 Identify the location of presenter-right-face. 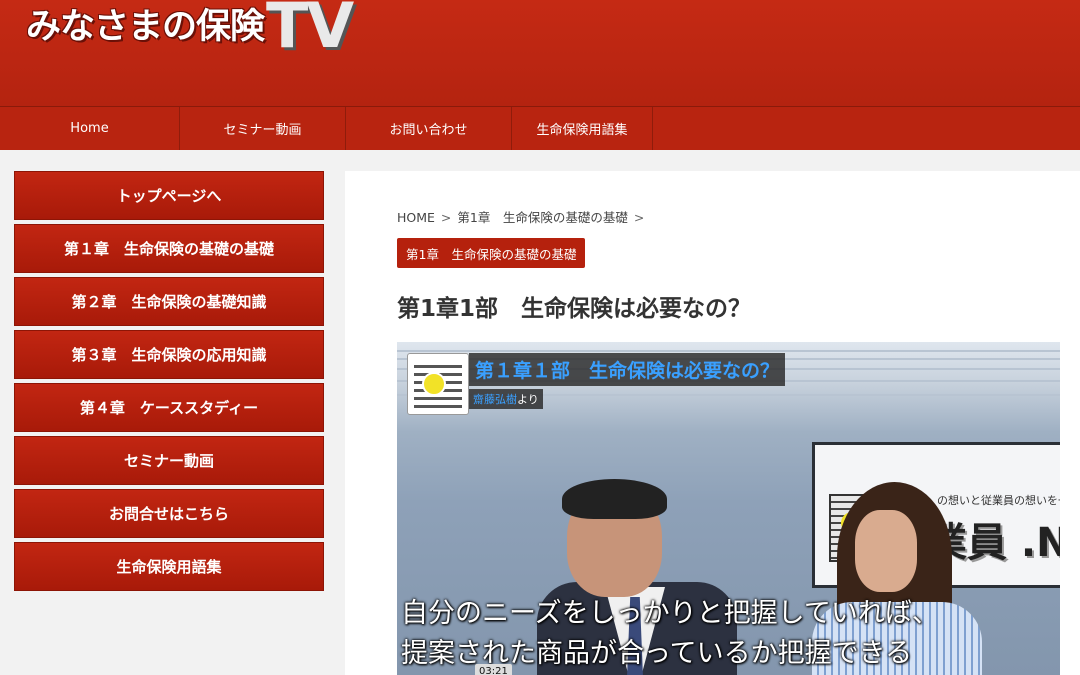
(886, 551).